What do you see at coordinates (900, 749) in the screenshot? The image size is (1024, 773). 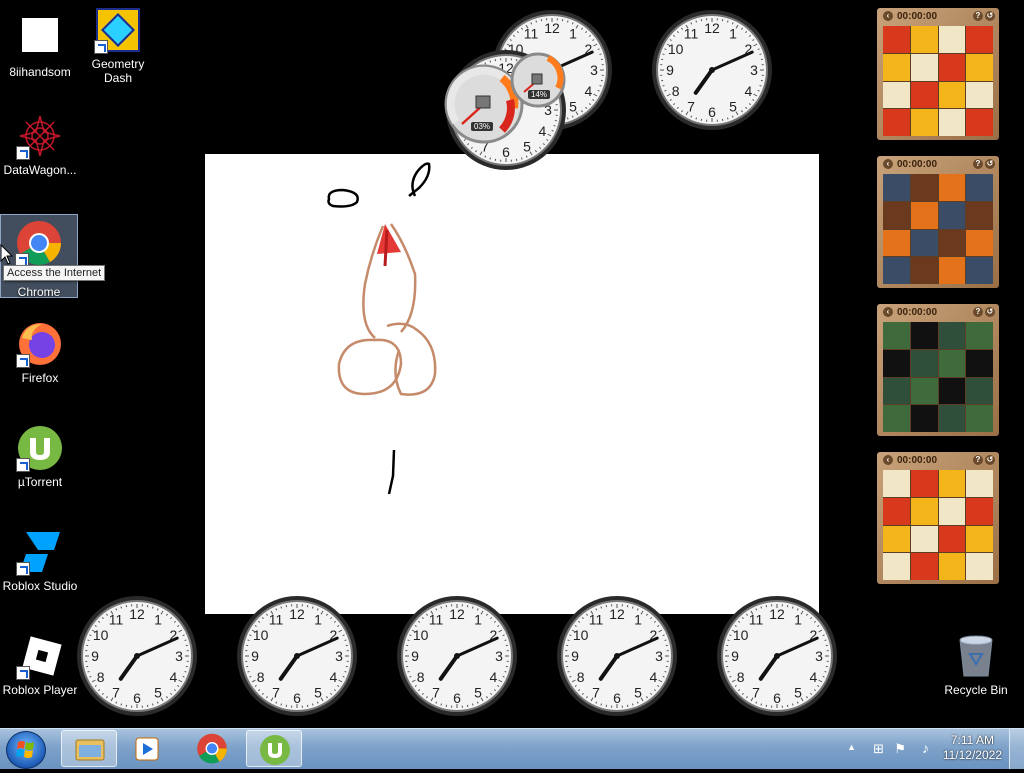 I see `action-center-icon: ⚑` at bounding box center [900, 749].